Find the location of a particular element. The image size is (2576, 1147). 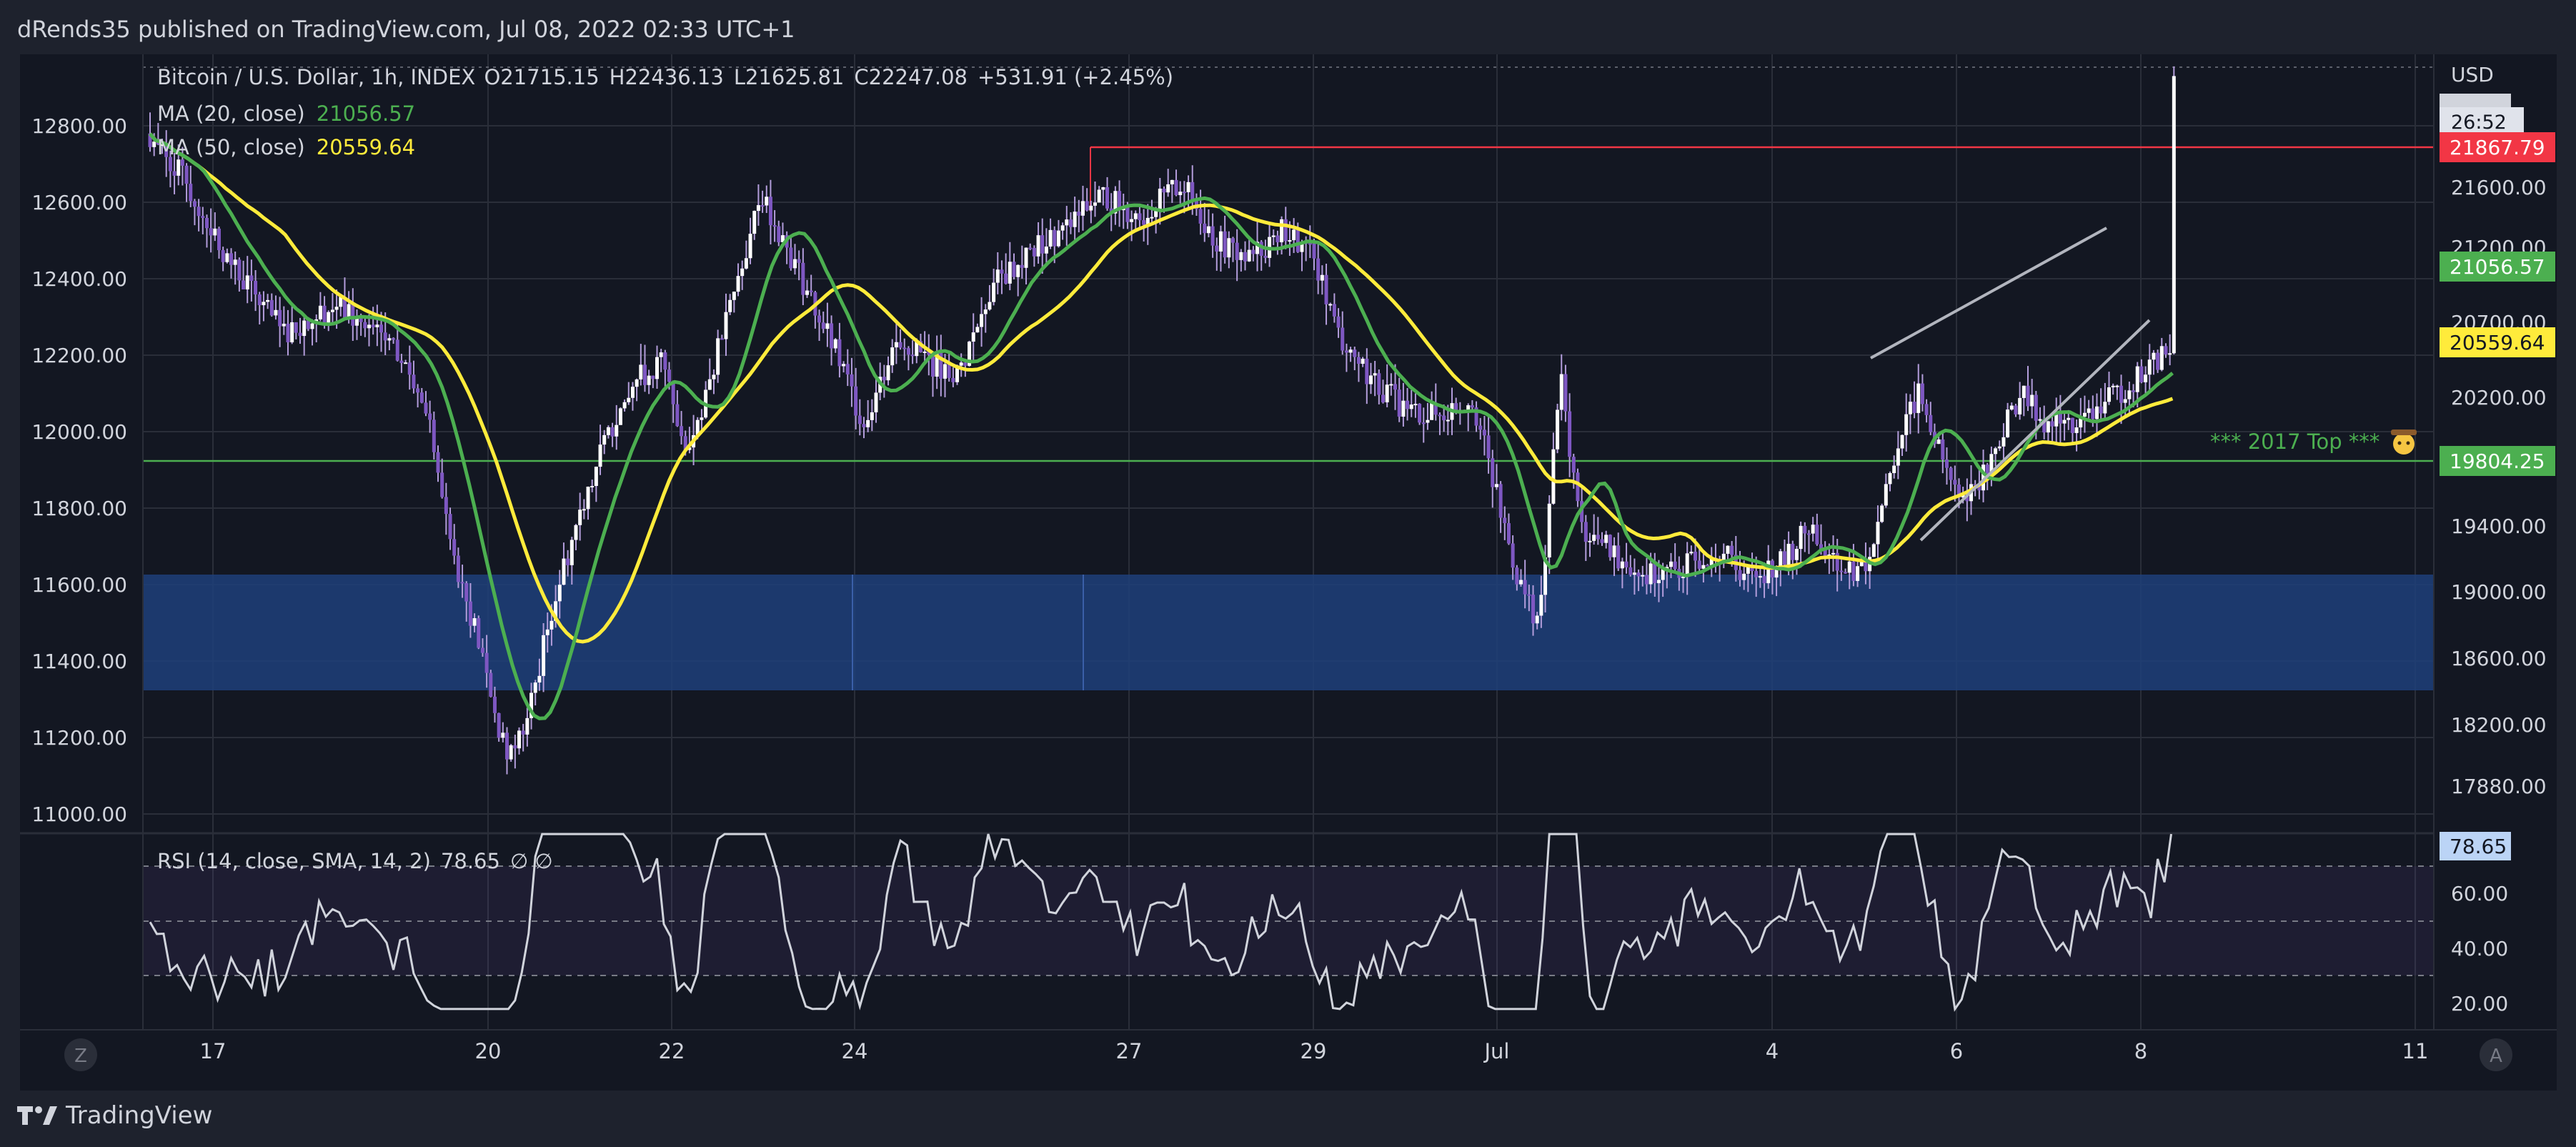

rsi-axis: 60.00 40.00 20.00 is located at coordinates (2479, 949).